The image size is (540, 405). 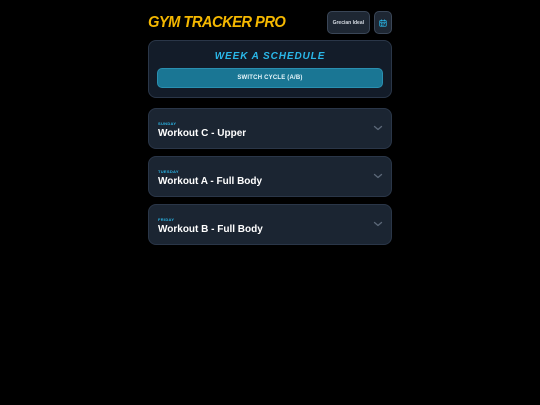 I want to click on app-title: GYM TRACKER PRO, so click(x=217, y=22).